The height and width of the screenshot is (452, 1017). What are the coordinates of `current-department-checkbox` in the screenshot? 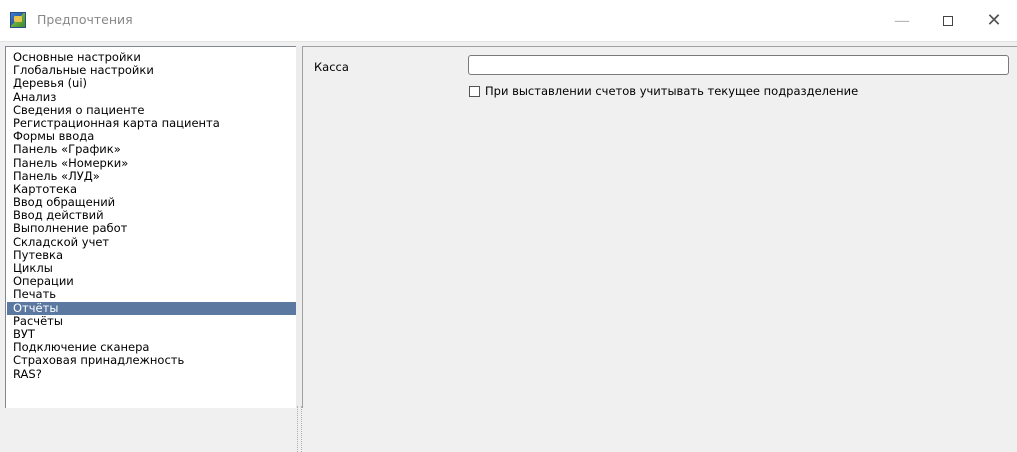 It's located at (474, 91).